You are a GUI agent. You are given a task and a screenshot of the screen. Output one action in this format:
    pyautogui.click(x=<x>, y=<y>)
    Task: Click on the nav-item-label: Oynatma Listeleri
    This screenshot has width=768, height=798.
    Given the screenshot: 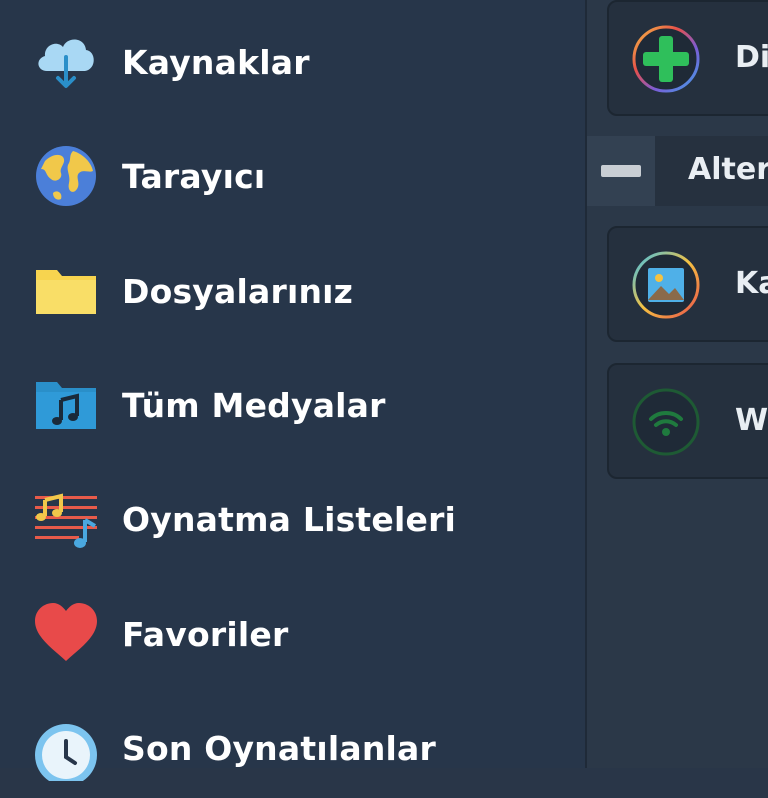 What is the action you would take?
    pyautogui.click(x=289, y=519)
    